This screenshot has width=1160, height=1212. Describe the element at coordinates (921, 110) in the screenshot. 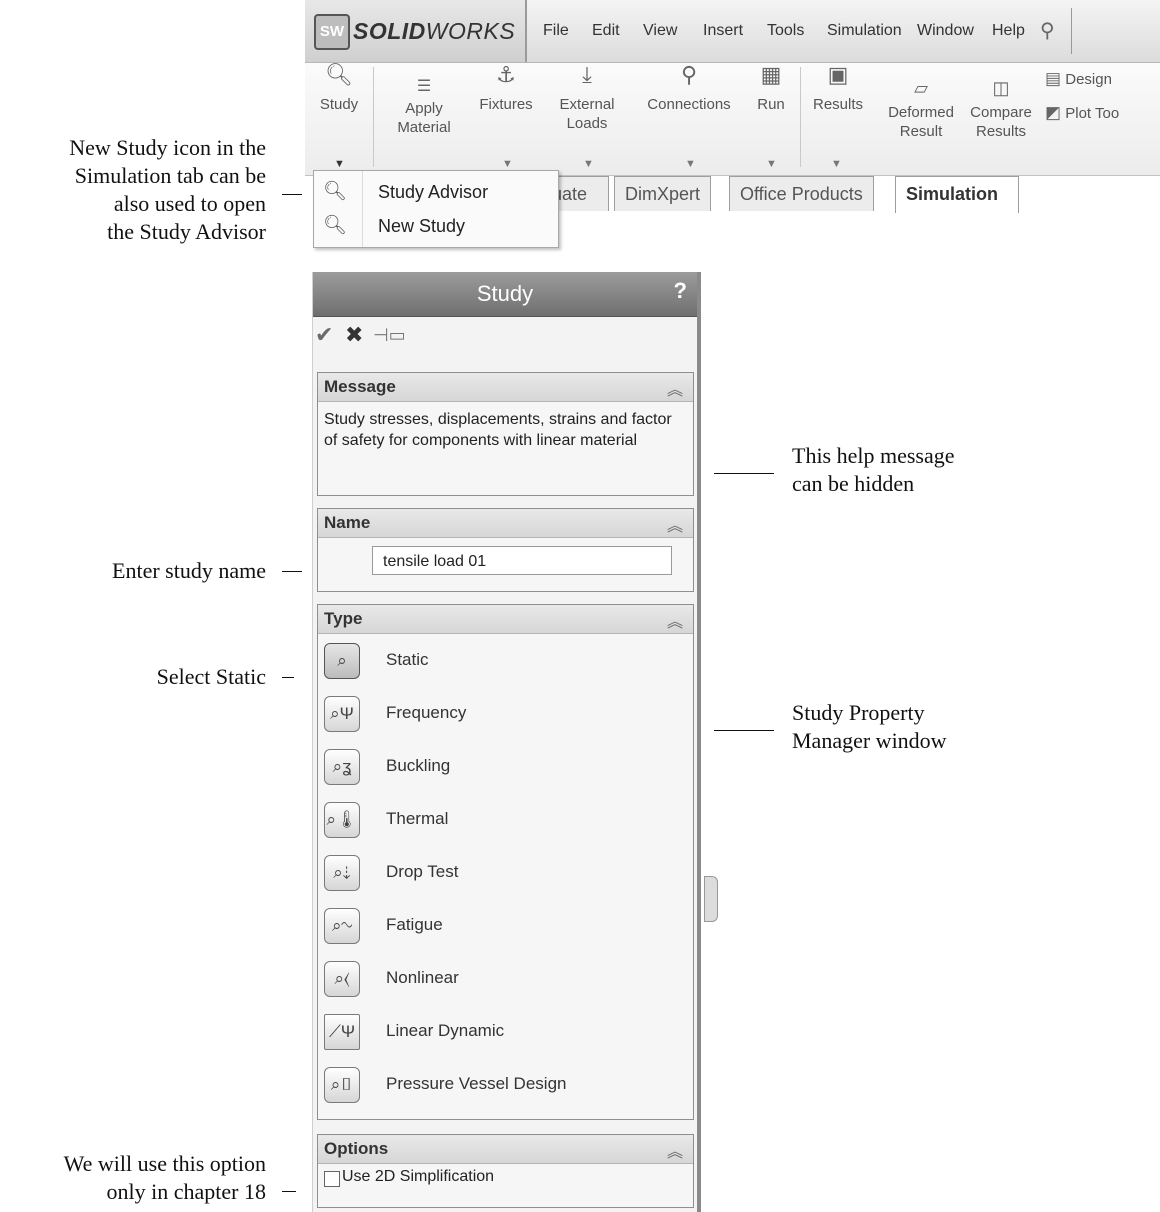

I see `deformed-result-button: ▱ Deformed Result` at that location.